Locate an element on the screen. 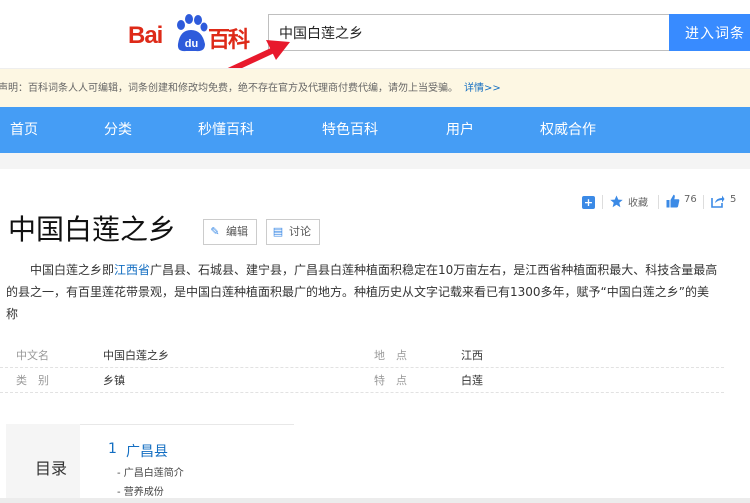 The width and height of the screenshot is (750, 503). comment-icon: ▤ is located at coordinates (278, 231).